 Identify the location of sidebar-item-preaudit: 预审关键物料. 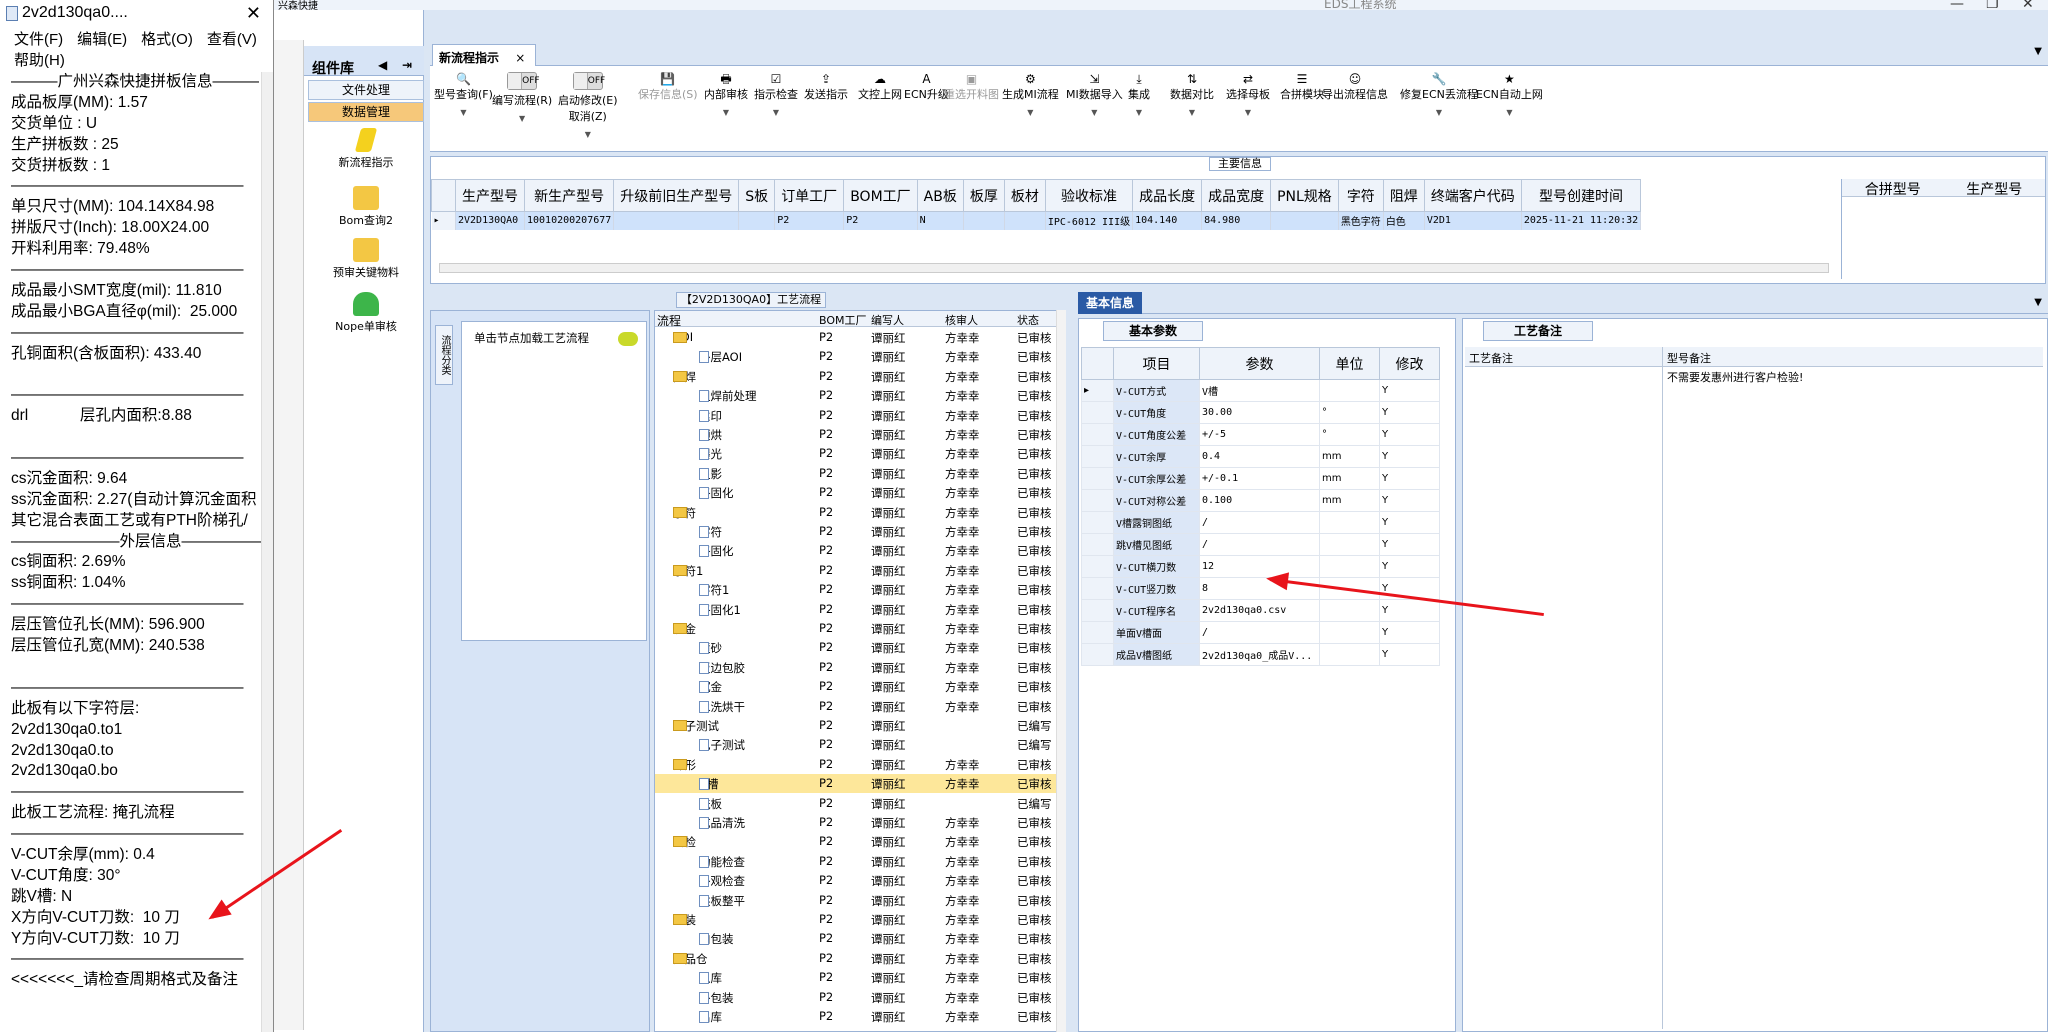
(366, 259).